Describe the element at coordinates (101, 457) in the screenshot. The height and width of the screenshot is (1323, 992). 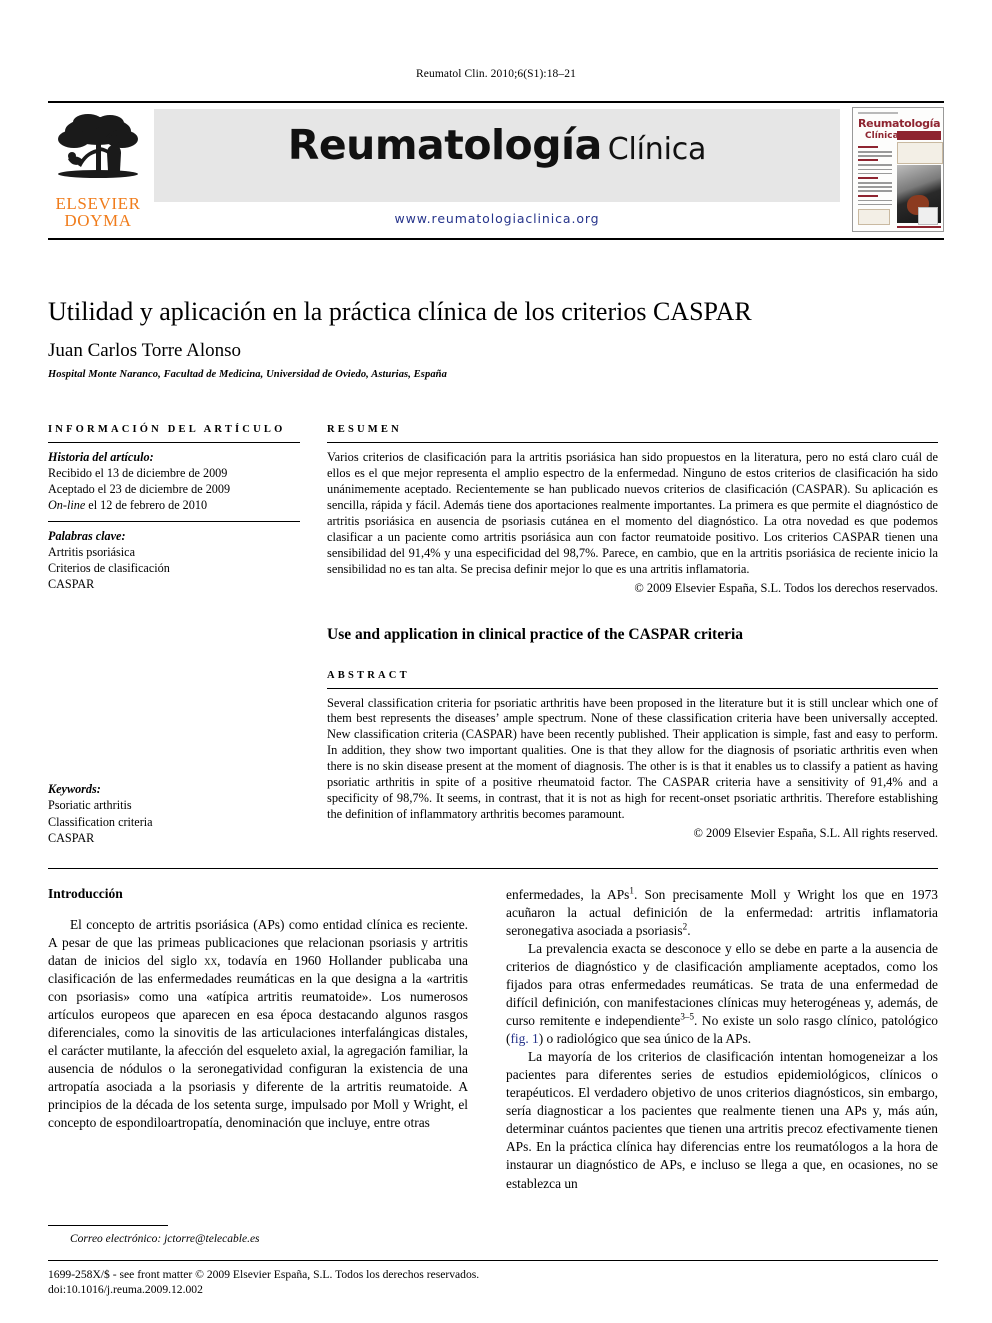
I see `article-history-label: Historia del artículo:` at that location.